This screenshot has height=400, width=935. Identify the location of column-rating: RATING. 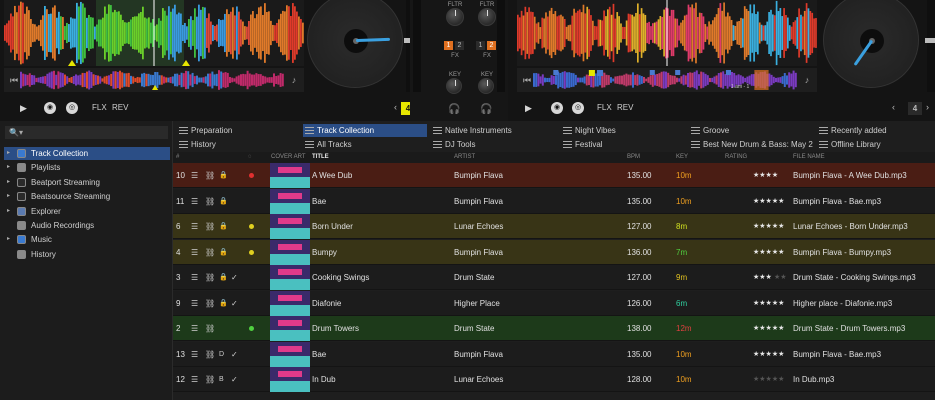
(736, 157).